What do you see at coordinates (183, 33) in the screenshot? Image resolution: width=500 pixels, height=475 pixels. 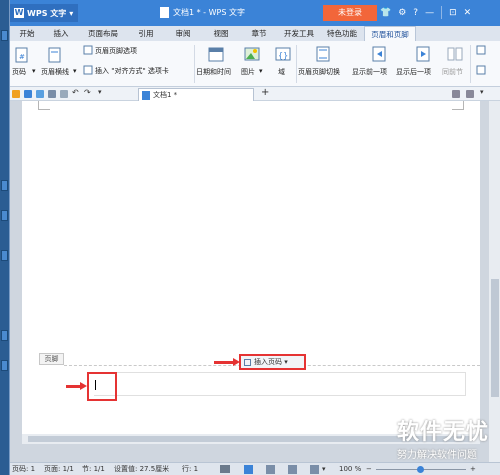 I see `tab-review: 审阅` at bounding box center [183, 33].